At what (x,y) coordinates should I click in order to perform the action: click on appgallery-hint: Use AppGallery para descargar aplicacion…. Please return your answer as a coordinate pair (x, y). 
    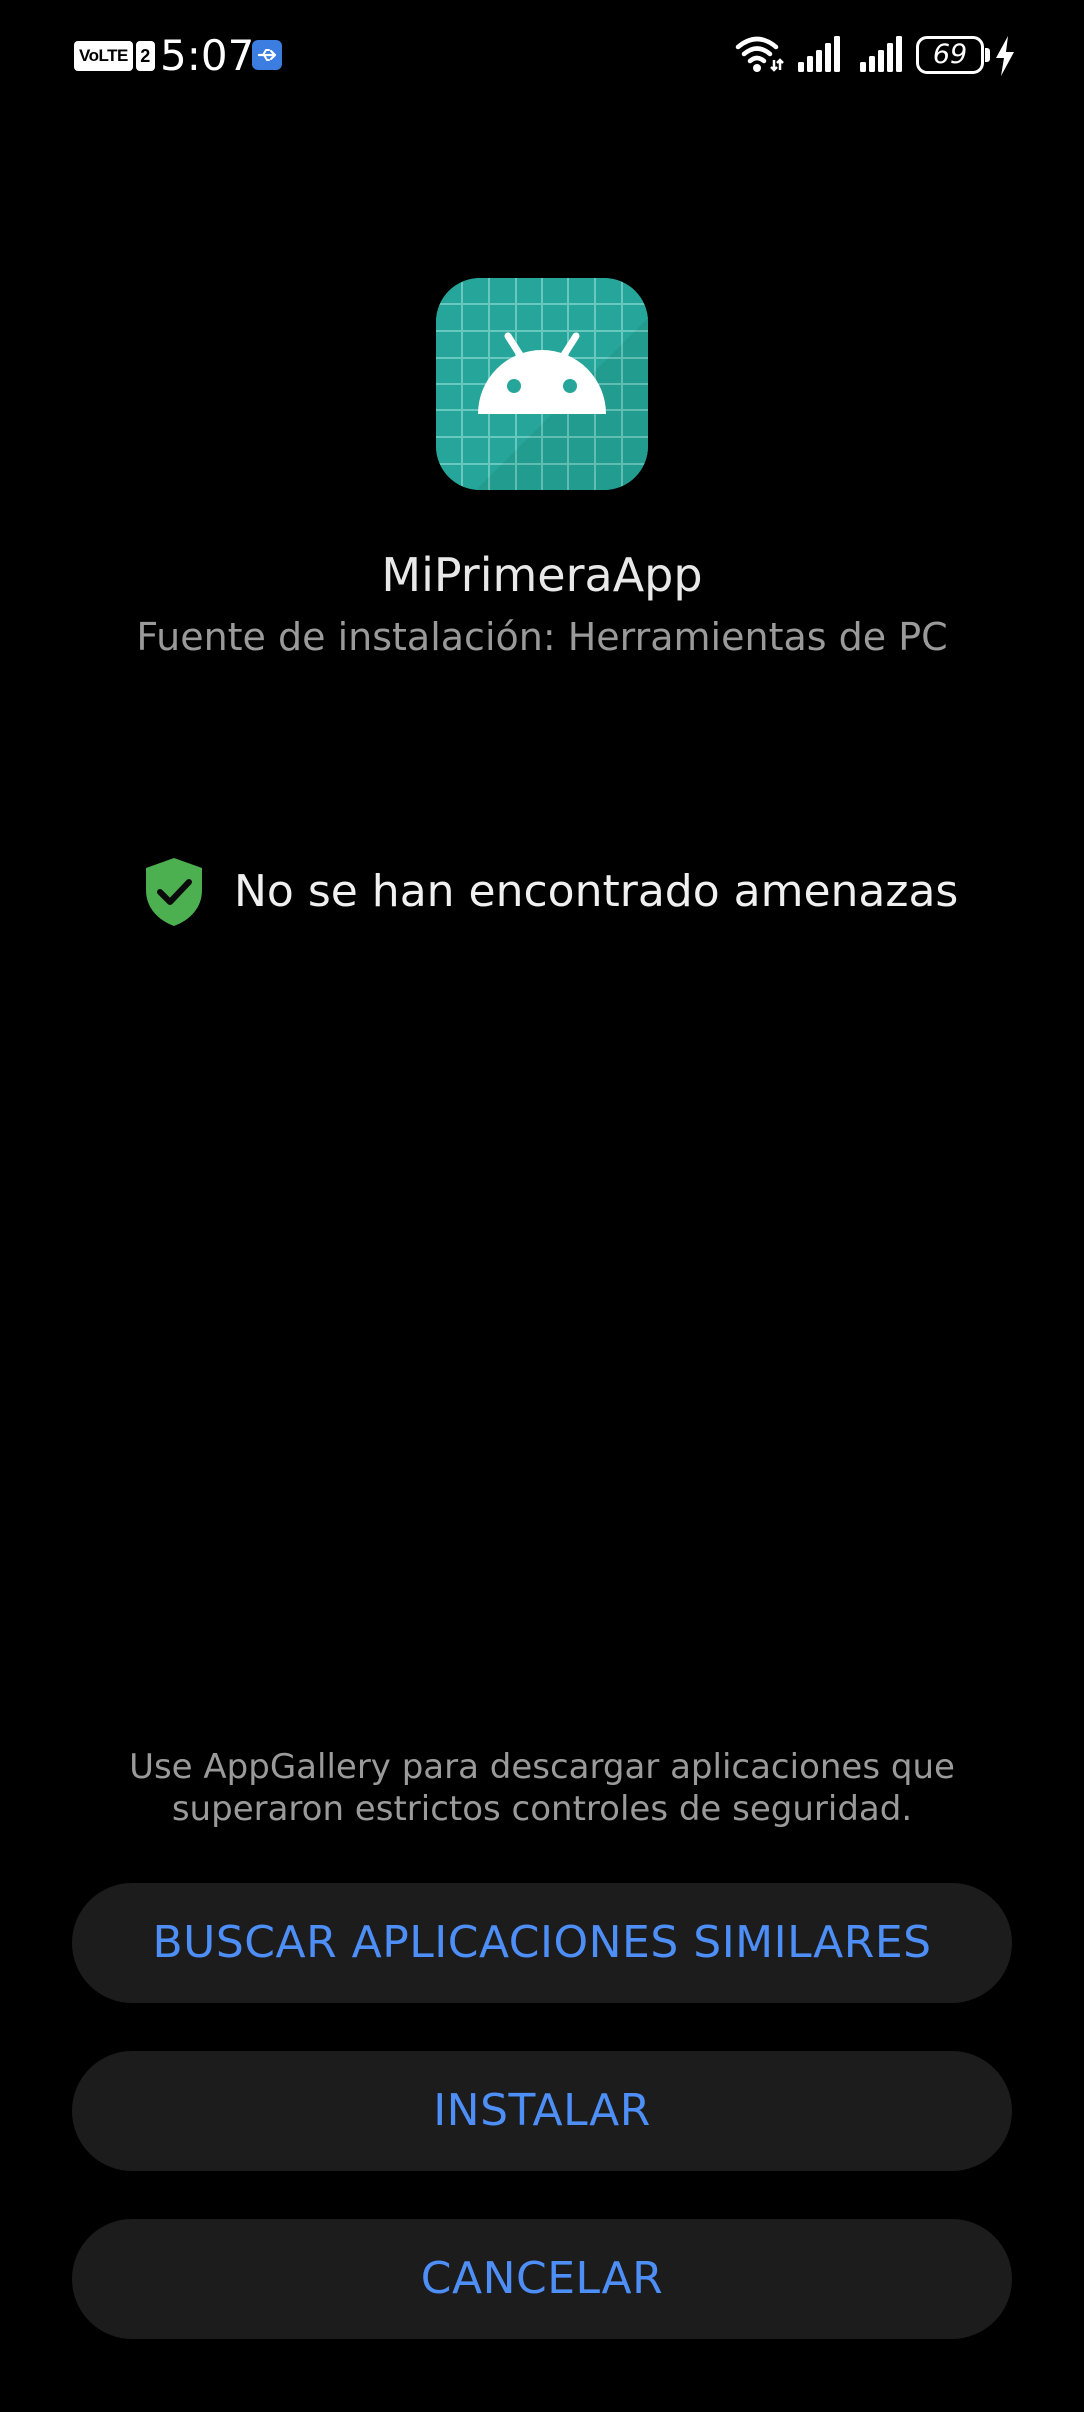
    Looking at the image, I should click on (542, 1788).